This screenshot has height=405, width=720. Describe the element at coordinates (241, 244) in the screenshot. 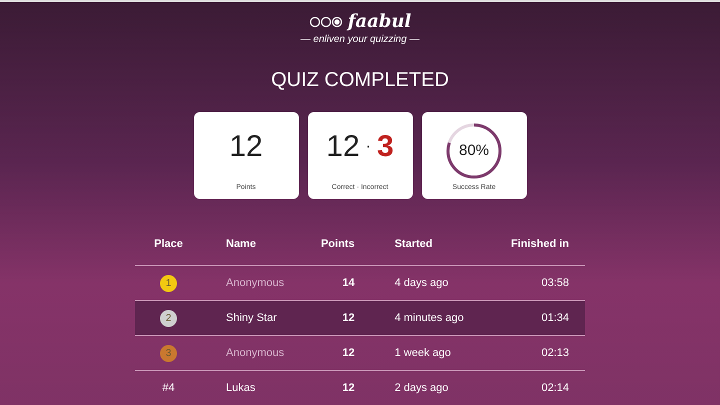

I see `column-header: Name` at that location.